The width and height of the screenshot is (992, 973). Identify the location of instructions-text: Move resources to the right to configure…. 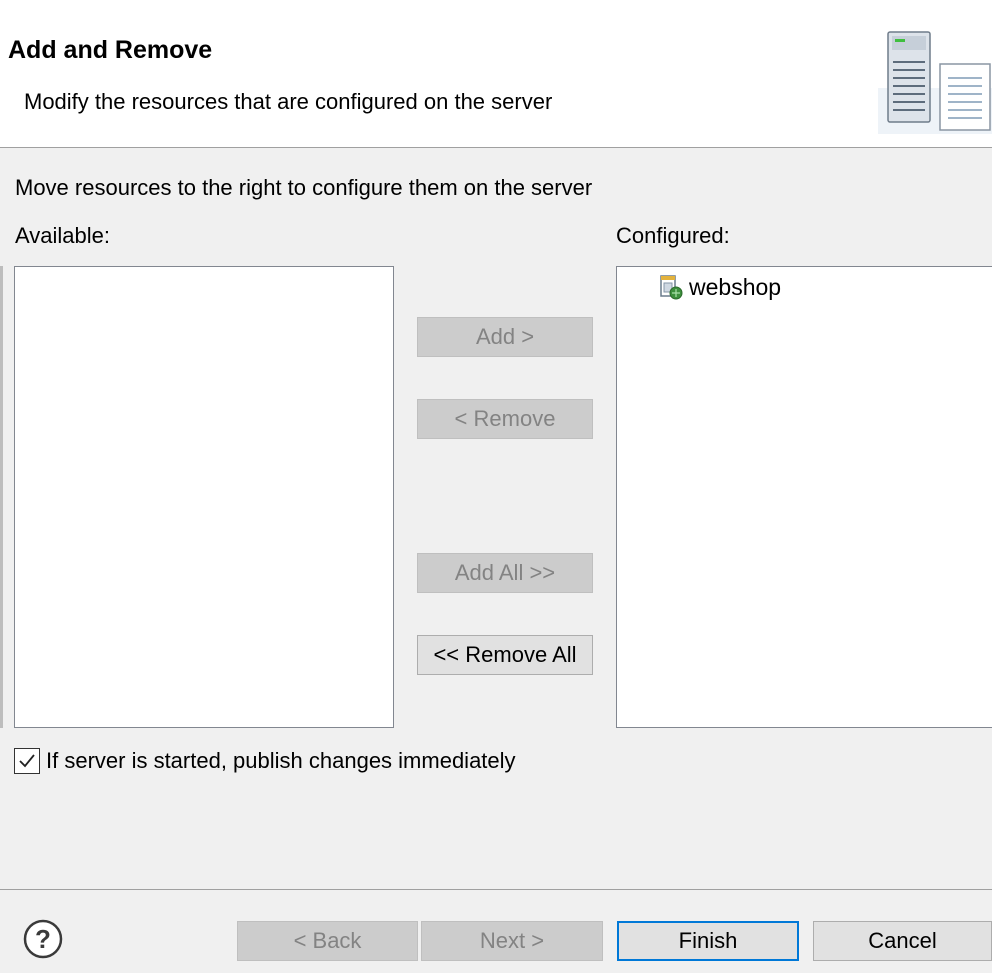
(304, 187).